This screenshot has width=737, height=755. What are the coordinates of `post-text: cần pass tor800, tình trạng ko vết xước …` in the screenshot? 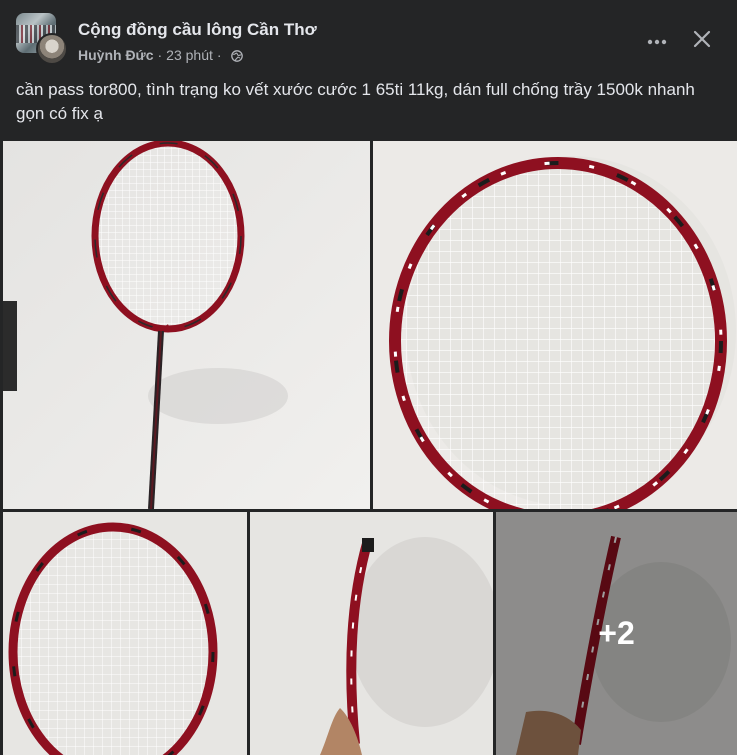 It's located at (355, 101).